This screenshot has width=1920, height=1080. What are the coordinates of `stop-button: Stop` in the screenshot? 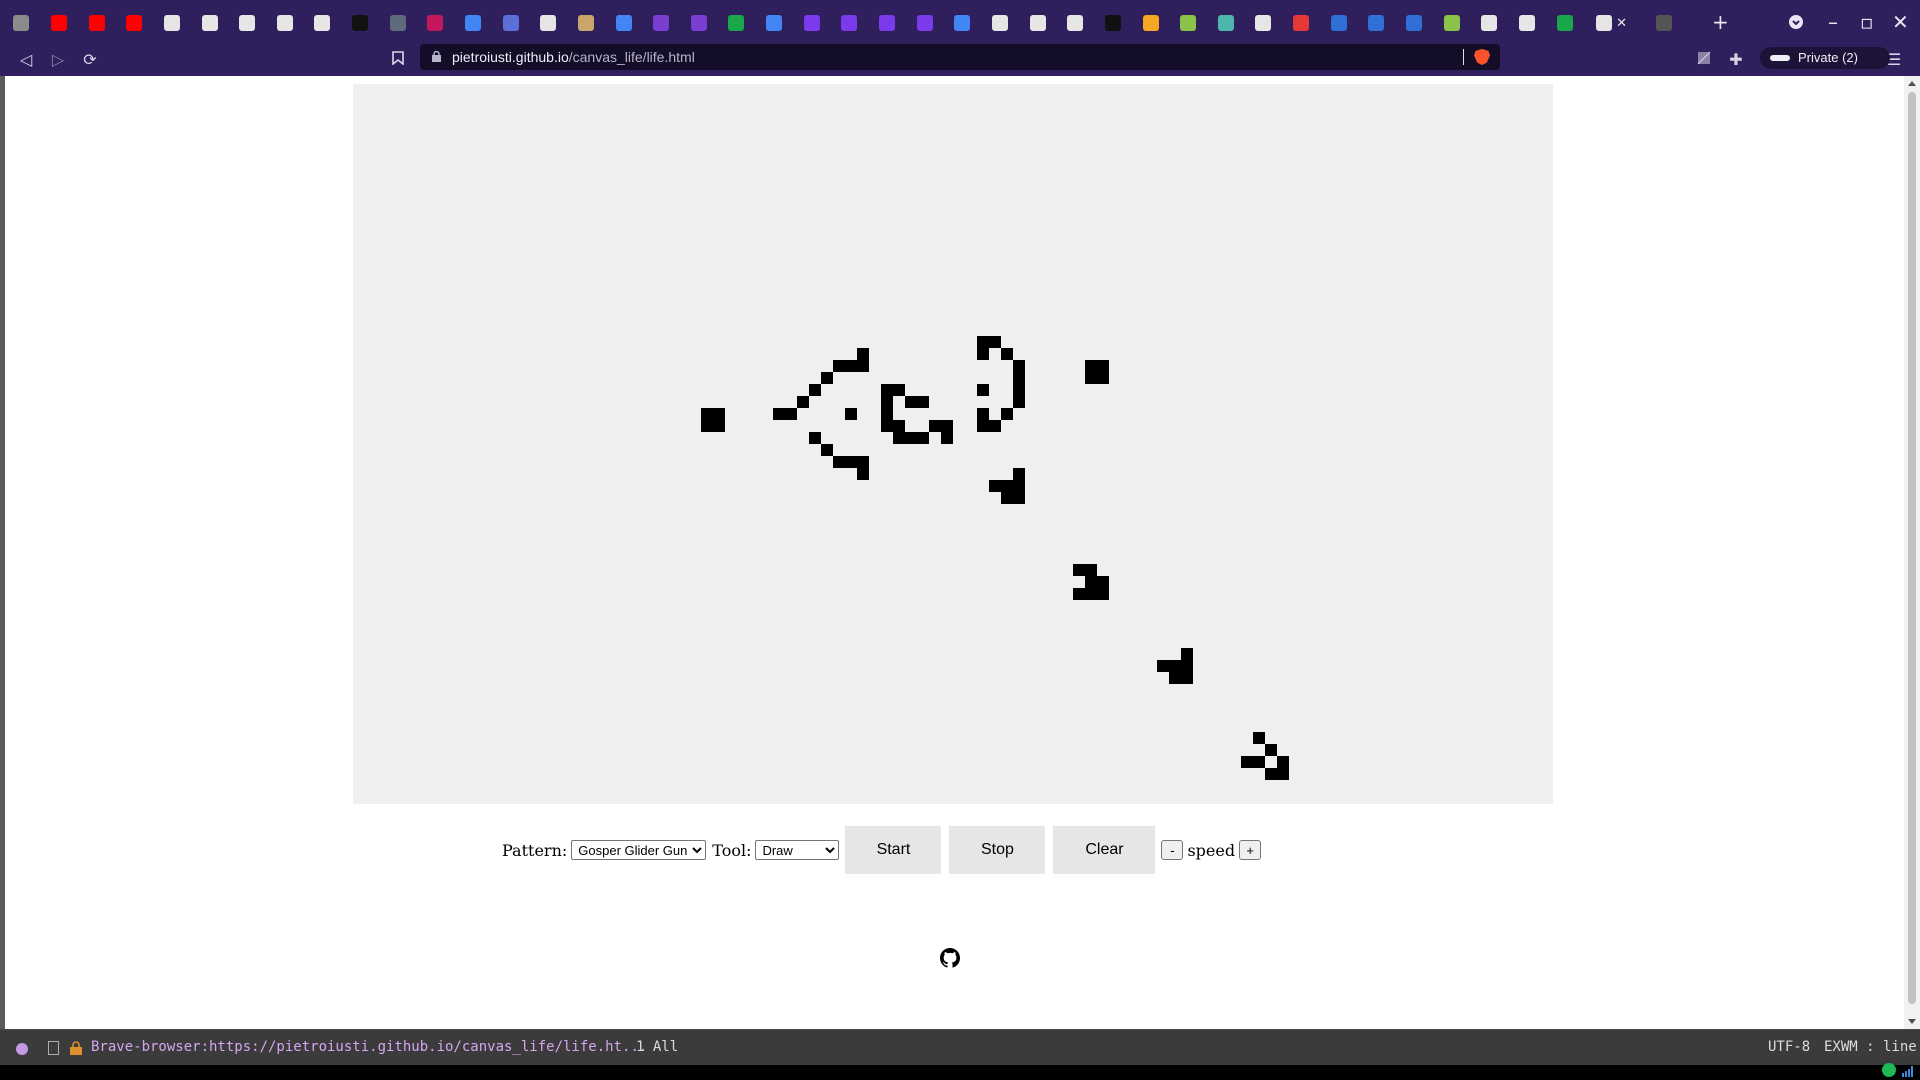 It's located at (997, 850).